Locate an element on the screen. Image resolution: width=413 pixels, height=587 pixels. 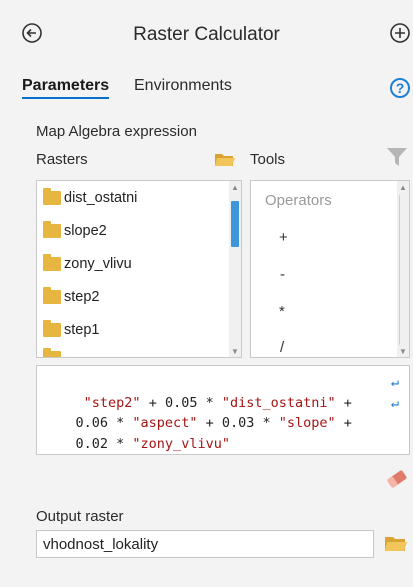
list-item: zony_vlivu is located at coordinates (87, 263).